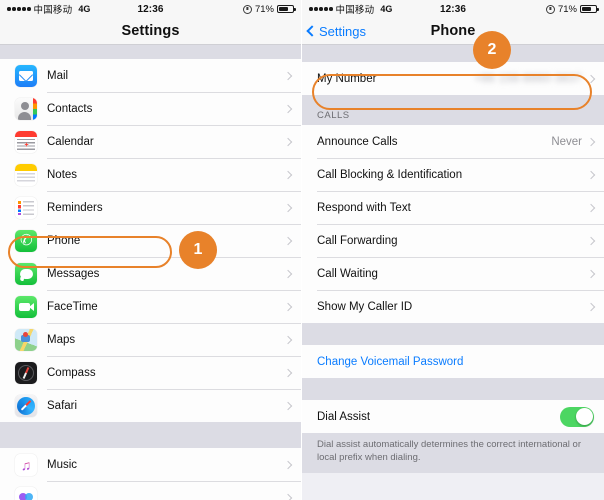  I want to click on back-button: Settings, so click(336, 31).